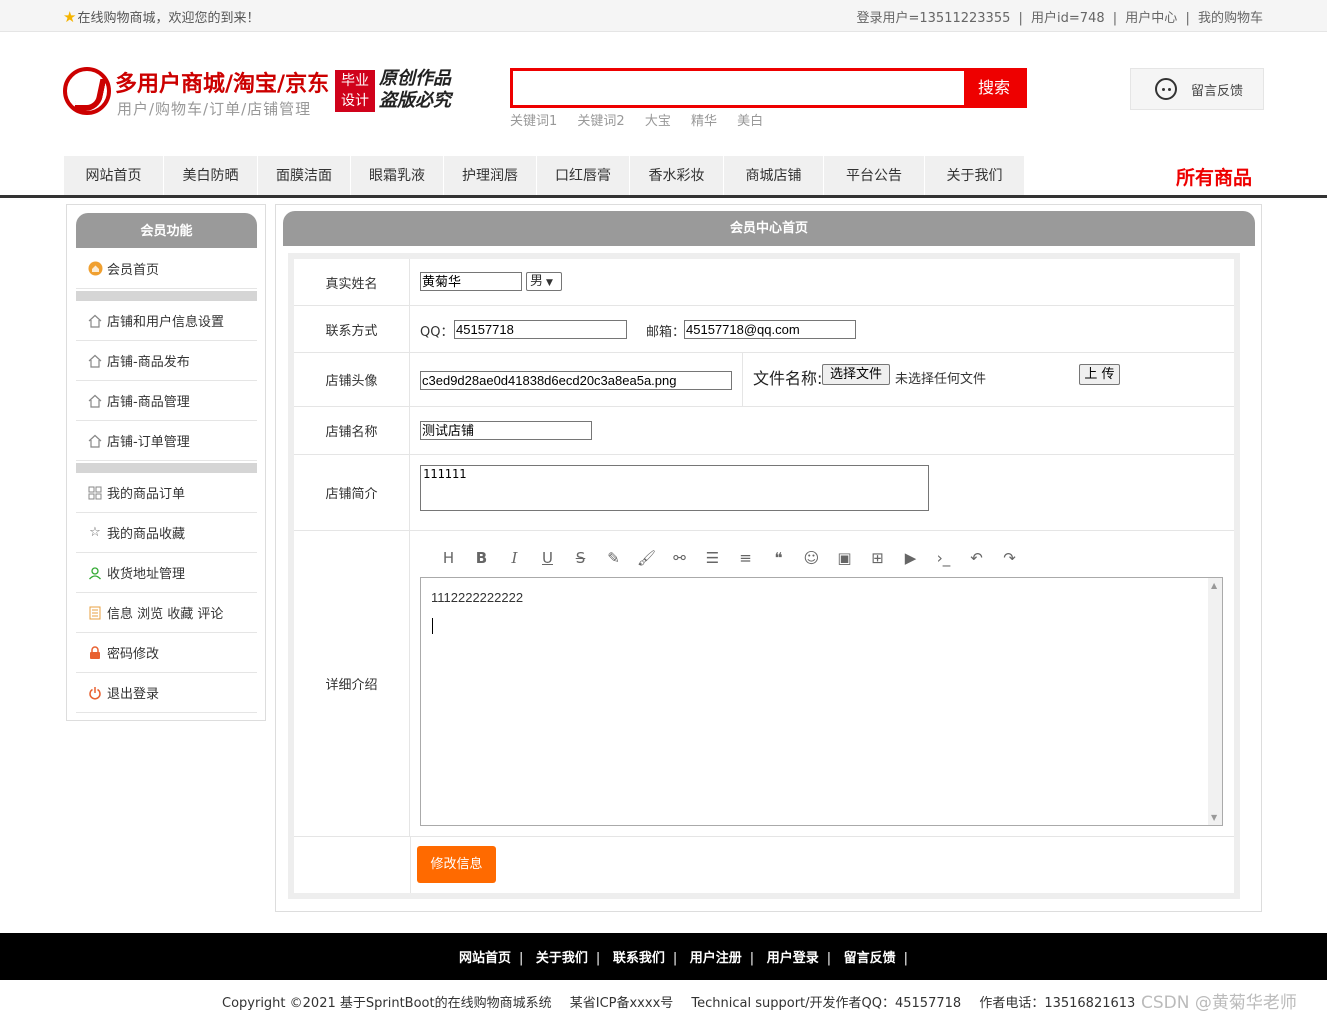 Image resolution: width=1327 pixels, height=1018 pixels. What do you see at coordinates (941, 379) in the screenshot?
I see `no-file-text: 未选择任何文件` at bounding box center [941, 379].